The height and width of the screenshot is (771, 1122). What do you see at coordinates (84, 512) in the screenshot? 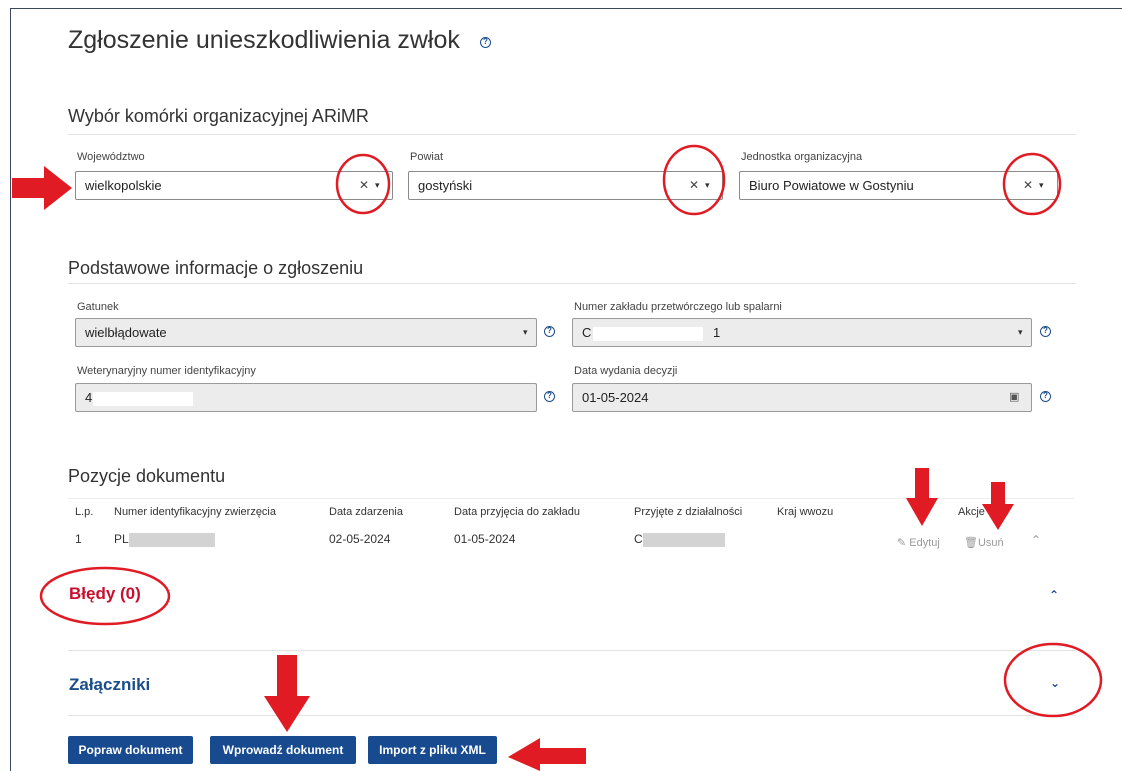
I see `col-header-lp: L.p.` at bounding box center [84, 512].